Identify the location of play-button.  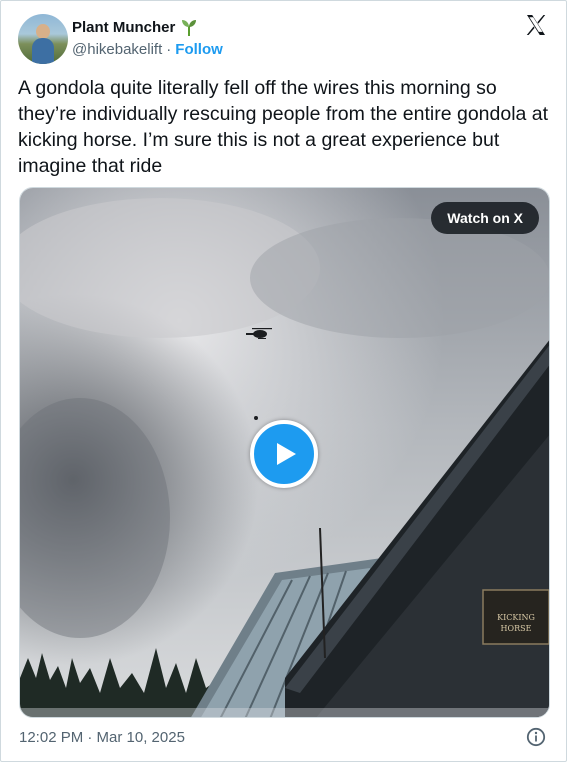
(284, 454).